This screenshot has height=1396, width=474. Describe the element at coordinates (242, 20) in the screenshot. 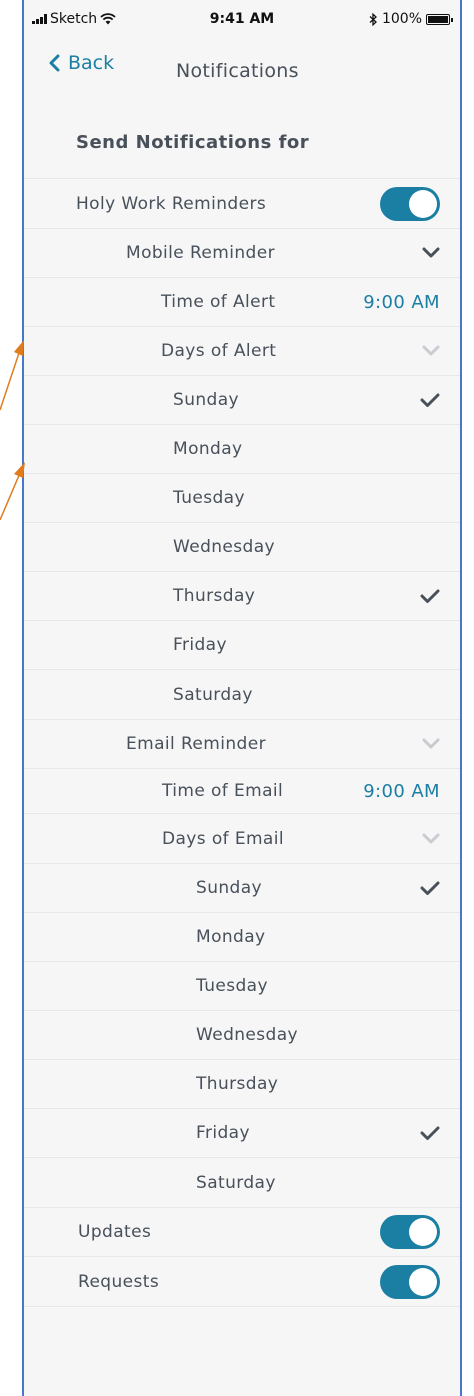

I see `status-bar: Sketch 9:41 AM 100%` at that location.